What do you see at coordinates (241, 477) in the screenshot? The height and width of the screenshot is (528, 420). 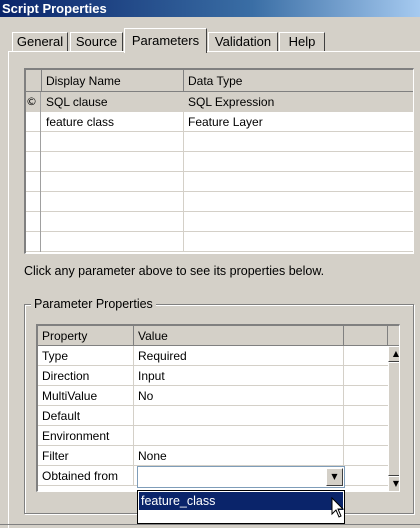 I see `obtained-from-combobox: ▼` at bounding box center [241, 477].